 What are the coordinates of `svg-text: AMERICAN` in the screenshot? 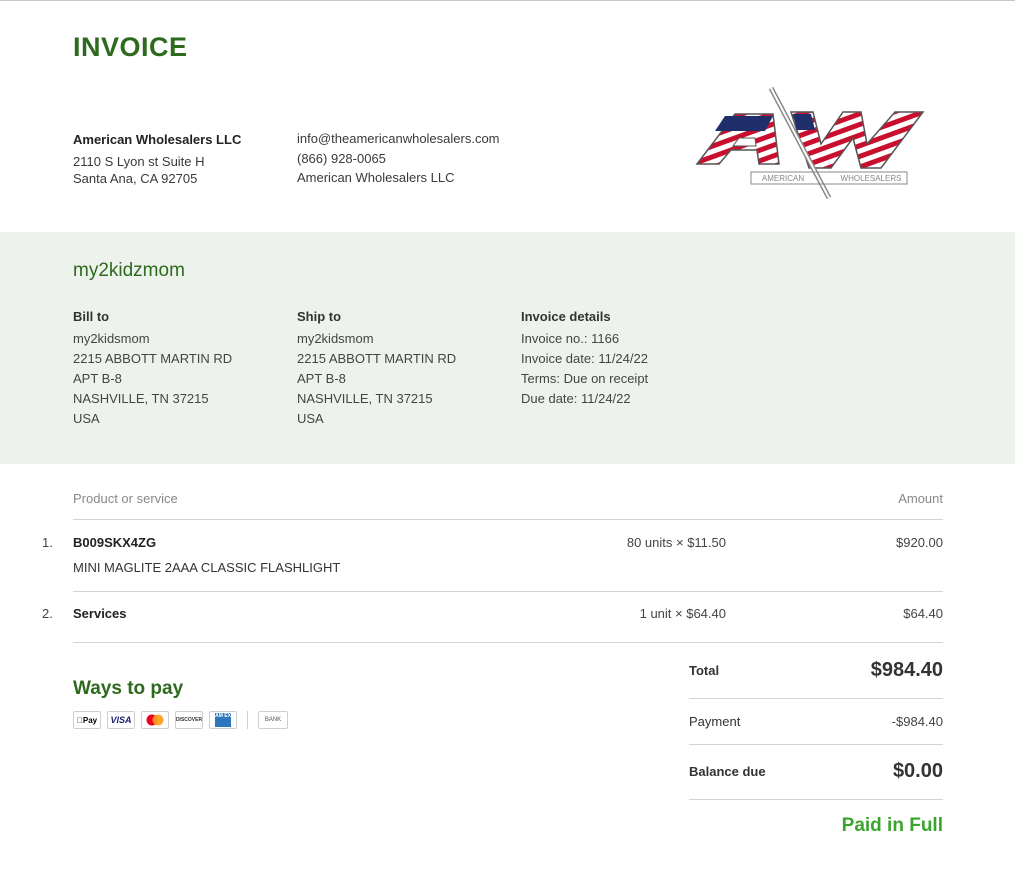 It's located at (783, 178).